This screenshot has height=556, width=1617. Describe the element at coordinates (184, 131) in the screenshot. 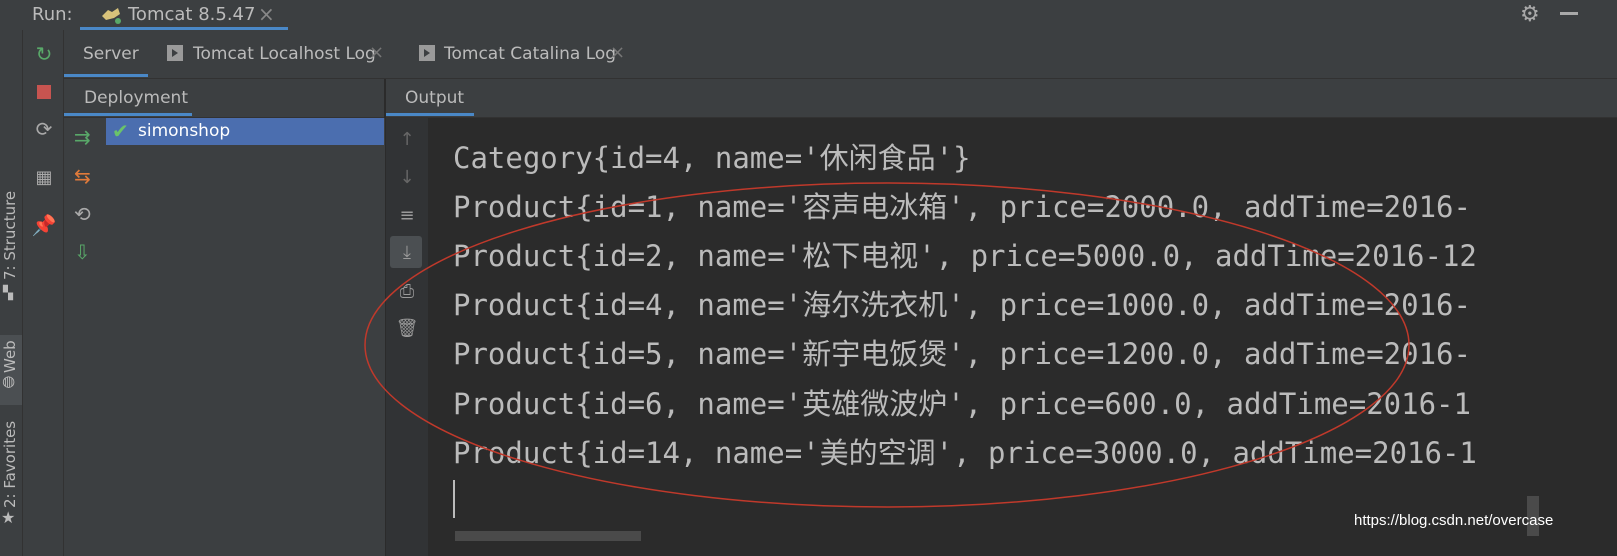

I see `deployment-item-label: simonshop` at that location.